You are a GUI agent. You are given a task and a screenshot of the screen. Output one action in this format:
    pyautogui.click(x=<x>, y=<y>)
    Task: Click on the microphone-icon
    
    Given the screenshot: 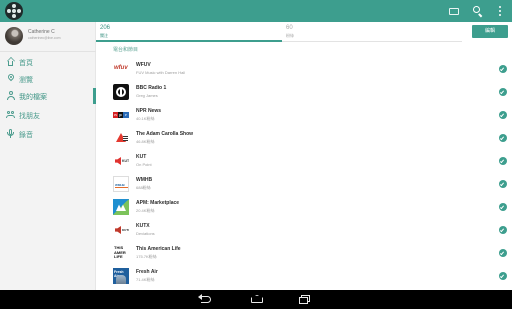 What is the action you would take?
    pyautogui.click(x=10, y=133)
    